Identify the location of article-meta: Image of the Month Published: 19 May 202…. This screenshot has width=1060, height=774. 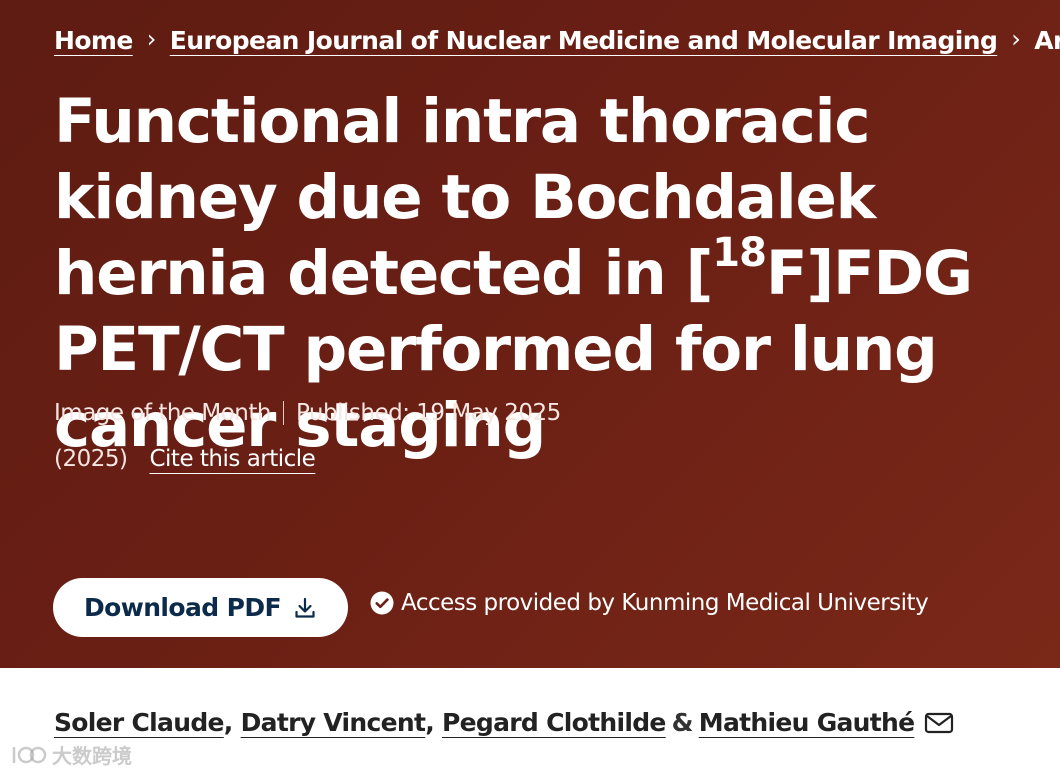
(307, 413).